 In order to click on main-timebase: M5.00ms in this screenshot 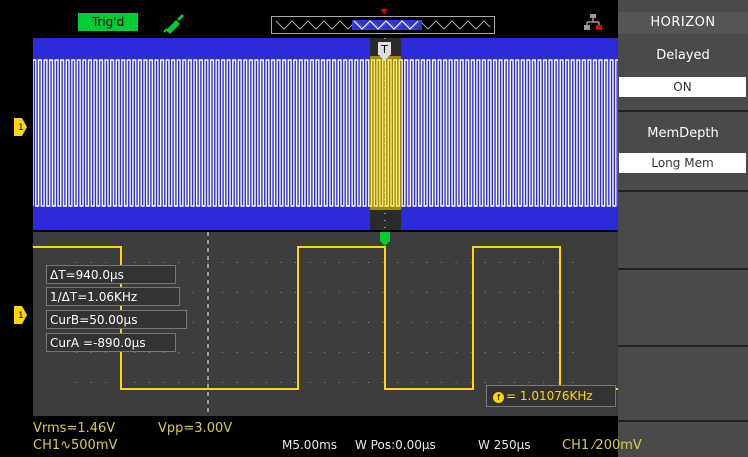, I will do `click(310, 445)`.